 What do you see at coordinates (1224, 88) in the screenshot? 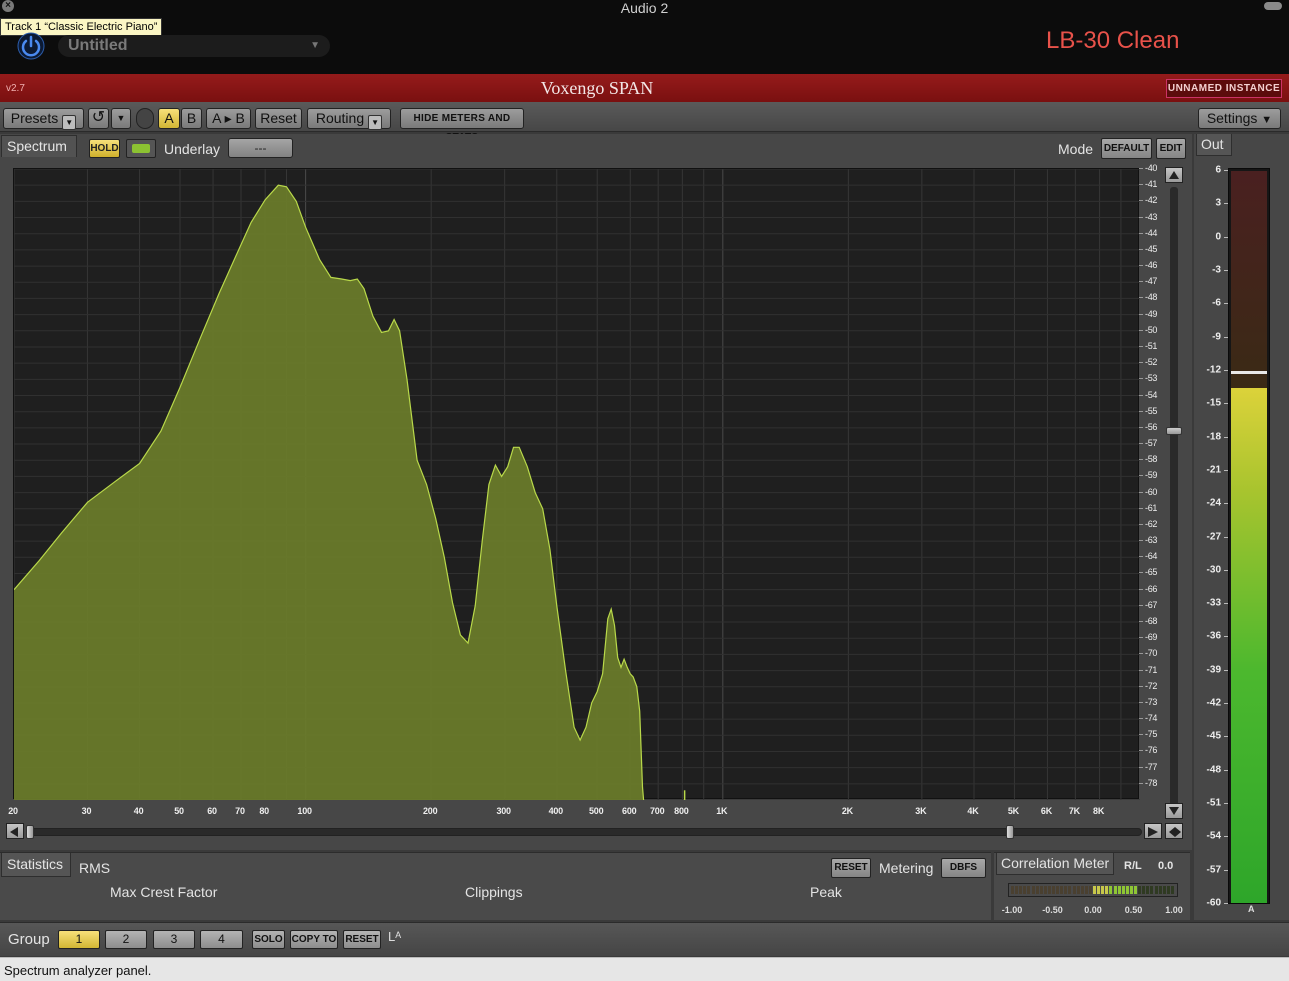
I see `instance-name-button: UNNAMED INSTANCE` at bounding box center [1224, 88].